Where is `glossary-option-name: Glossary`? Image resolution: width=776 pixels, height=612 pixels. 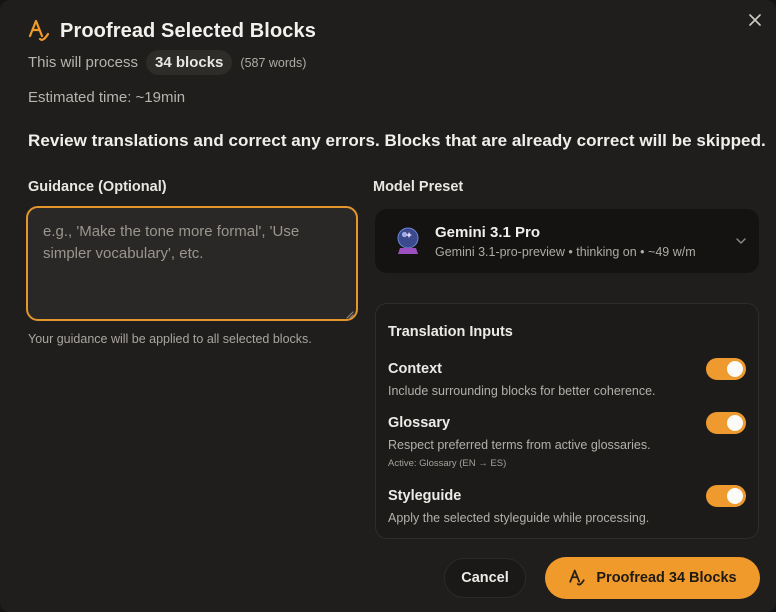
glossary-option-name: Glossary is located at coordinates (419, 423).